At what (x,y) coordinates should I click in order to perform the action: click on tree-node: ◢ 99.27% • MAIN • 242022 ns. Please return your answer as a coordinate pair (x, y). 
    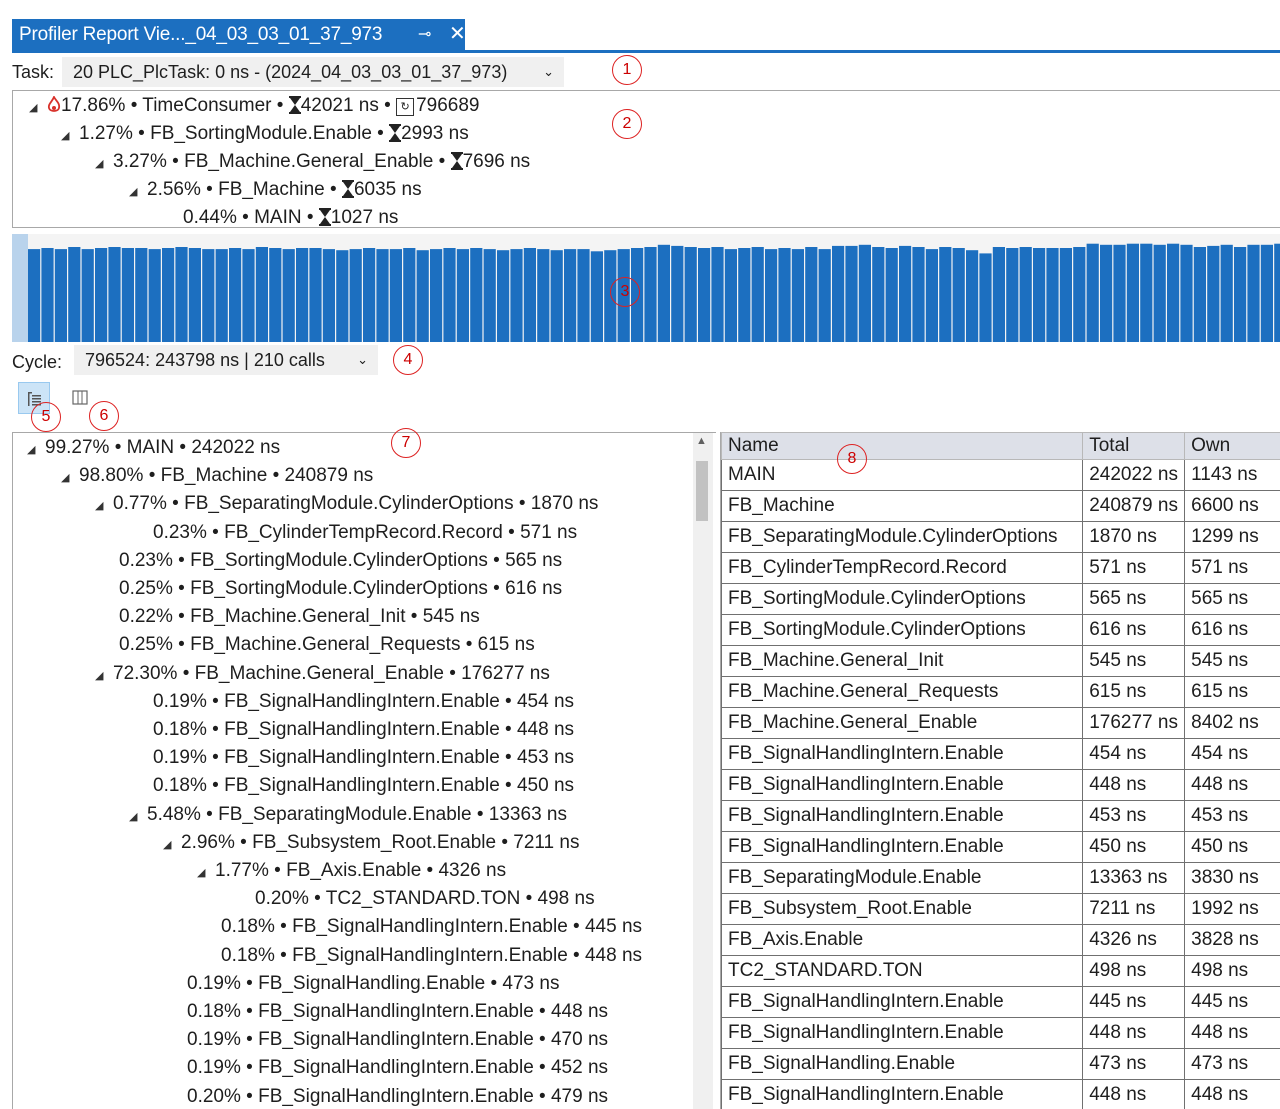
    Looking at the image, I should click on (153, 448).